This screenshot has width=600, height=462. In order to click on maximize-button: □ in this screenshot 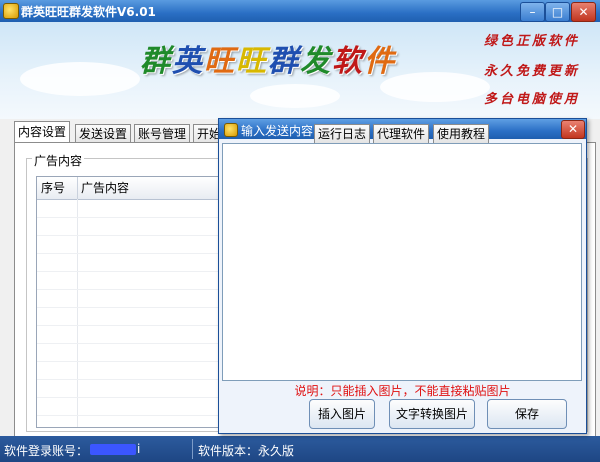, I will do `click(557, 12)`.